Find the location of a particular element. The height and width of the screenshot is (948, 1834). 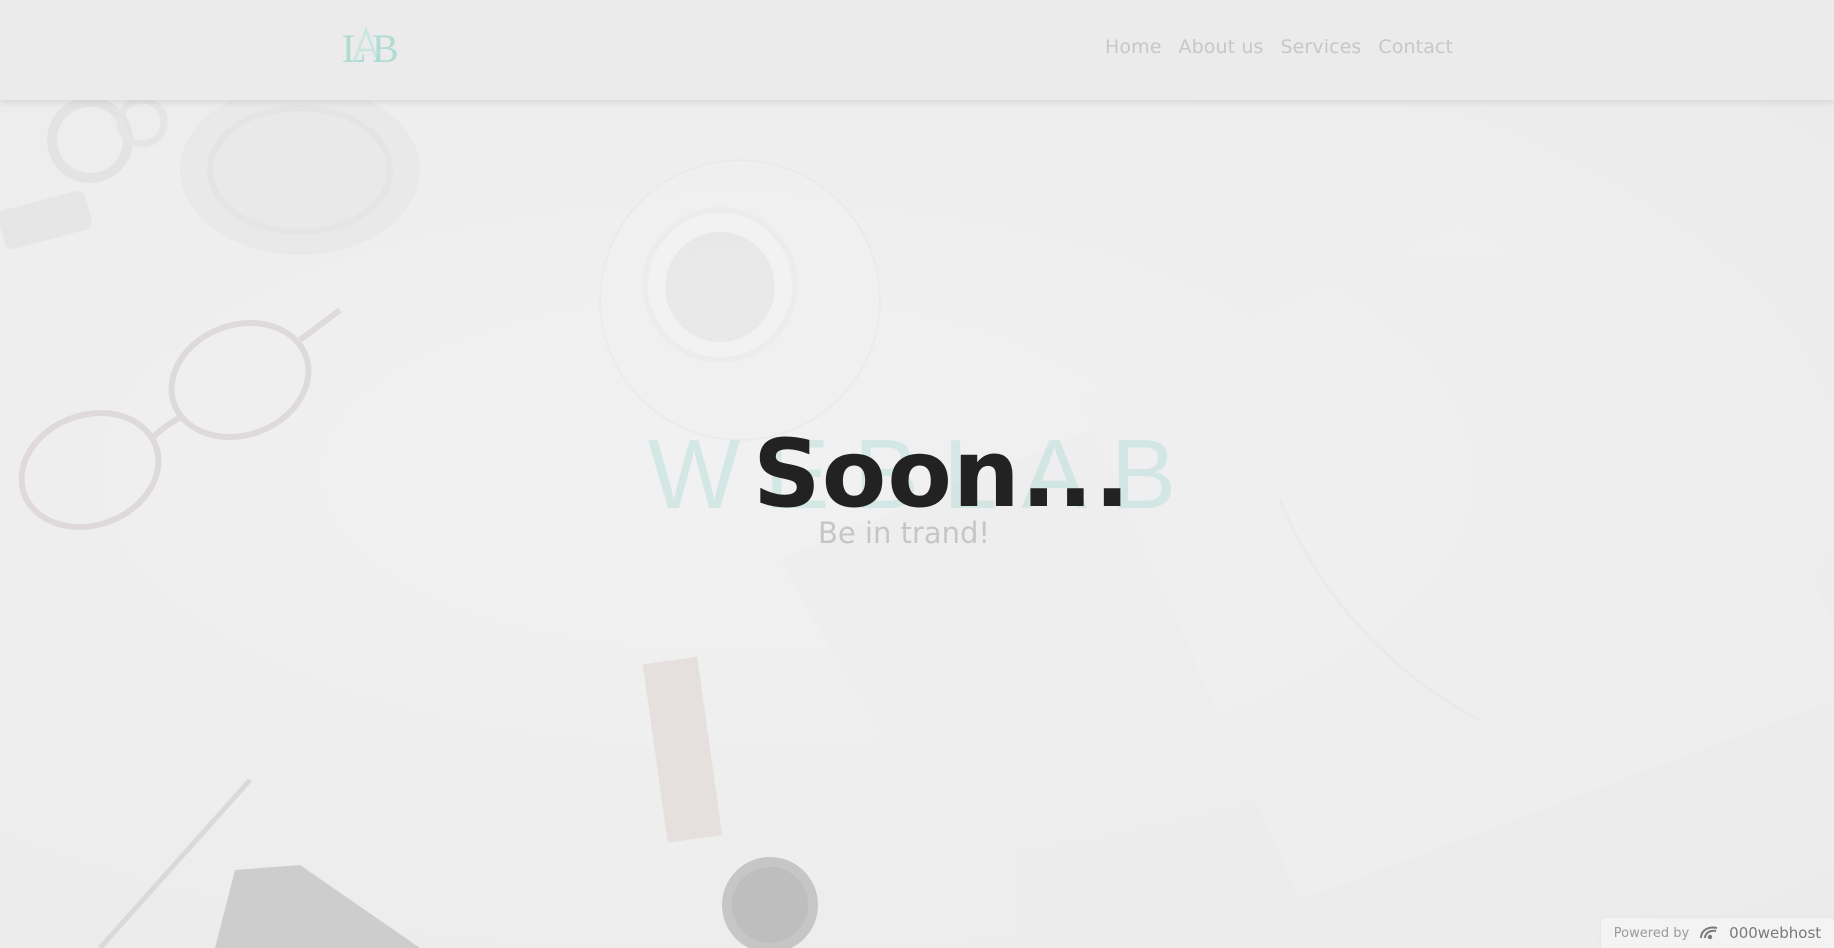

main-nav: Home About us Services Contact is located at coordinates (1279, 47).